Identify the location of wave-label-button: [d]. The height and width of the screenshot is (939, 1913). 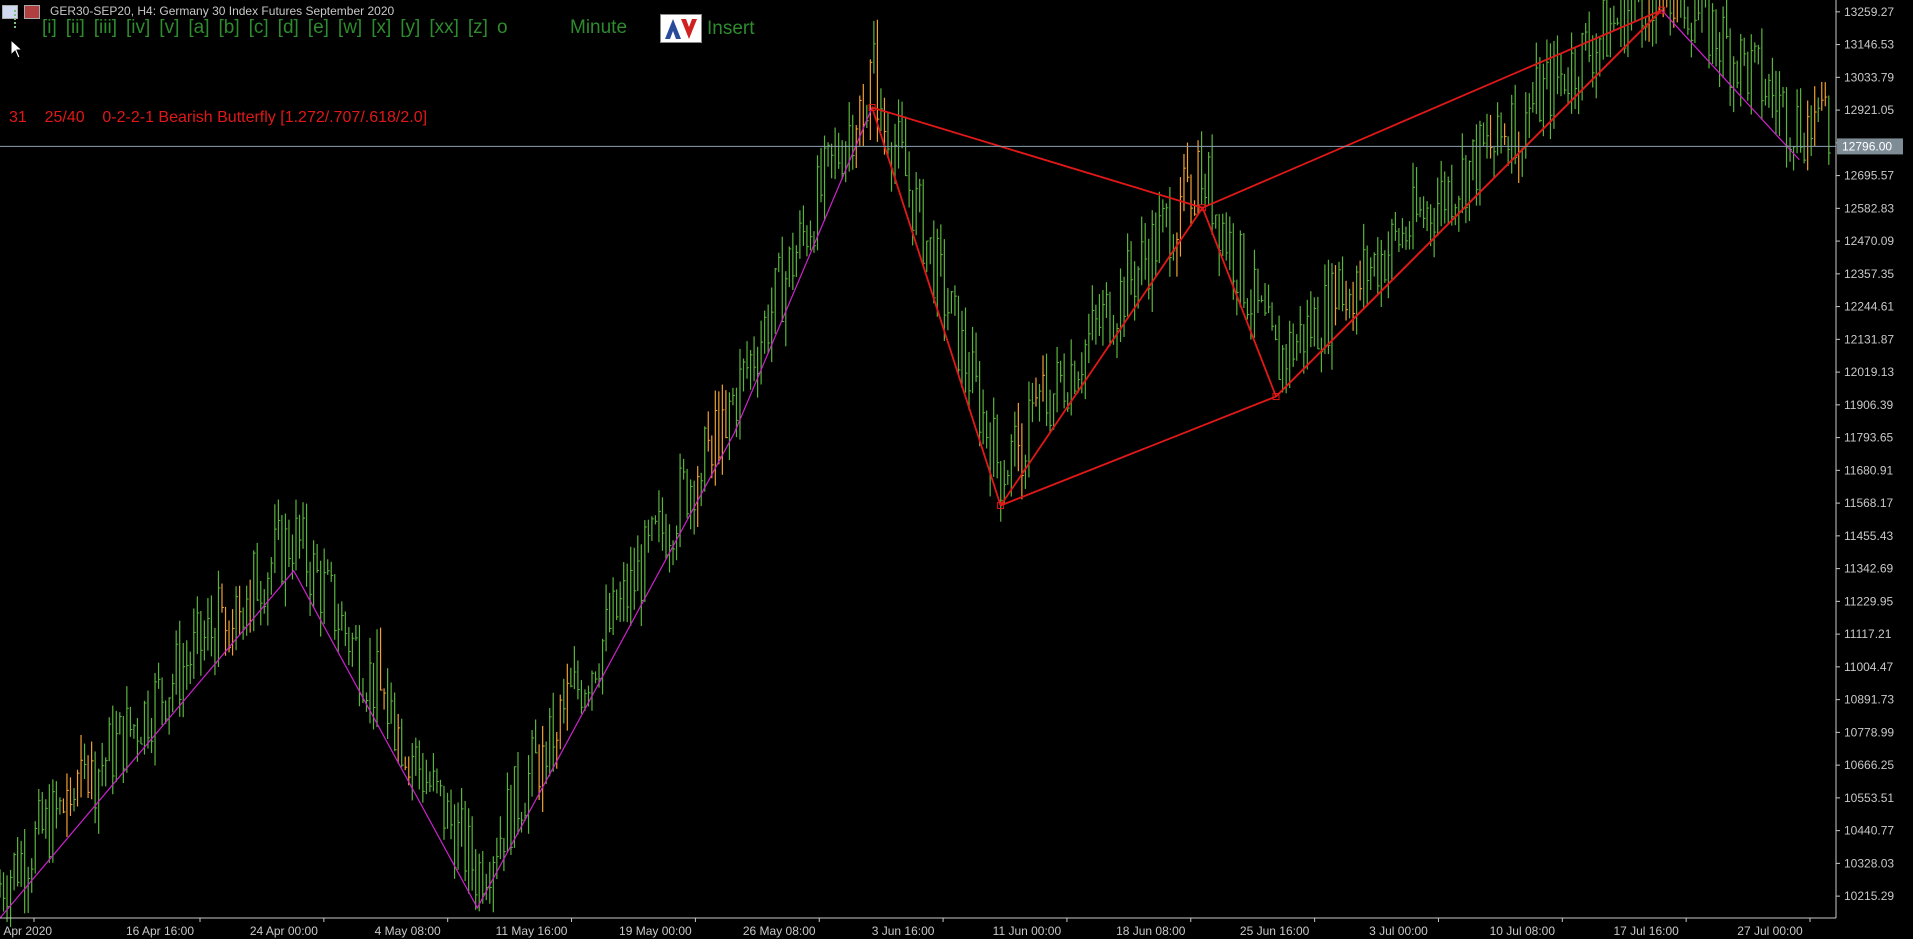
(288, 28).